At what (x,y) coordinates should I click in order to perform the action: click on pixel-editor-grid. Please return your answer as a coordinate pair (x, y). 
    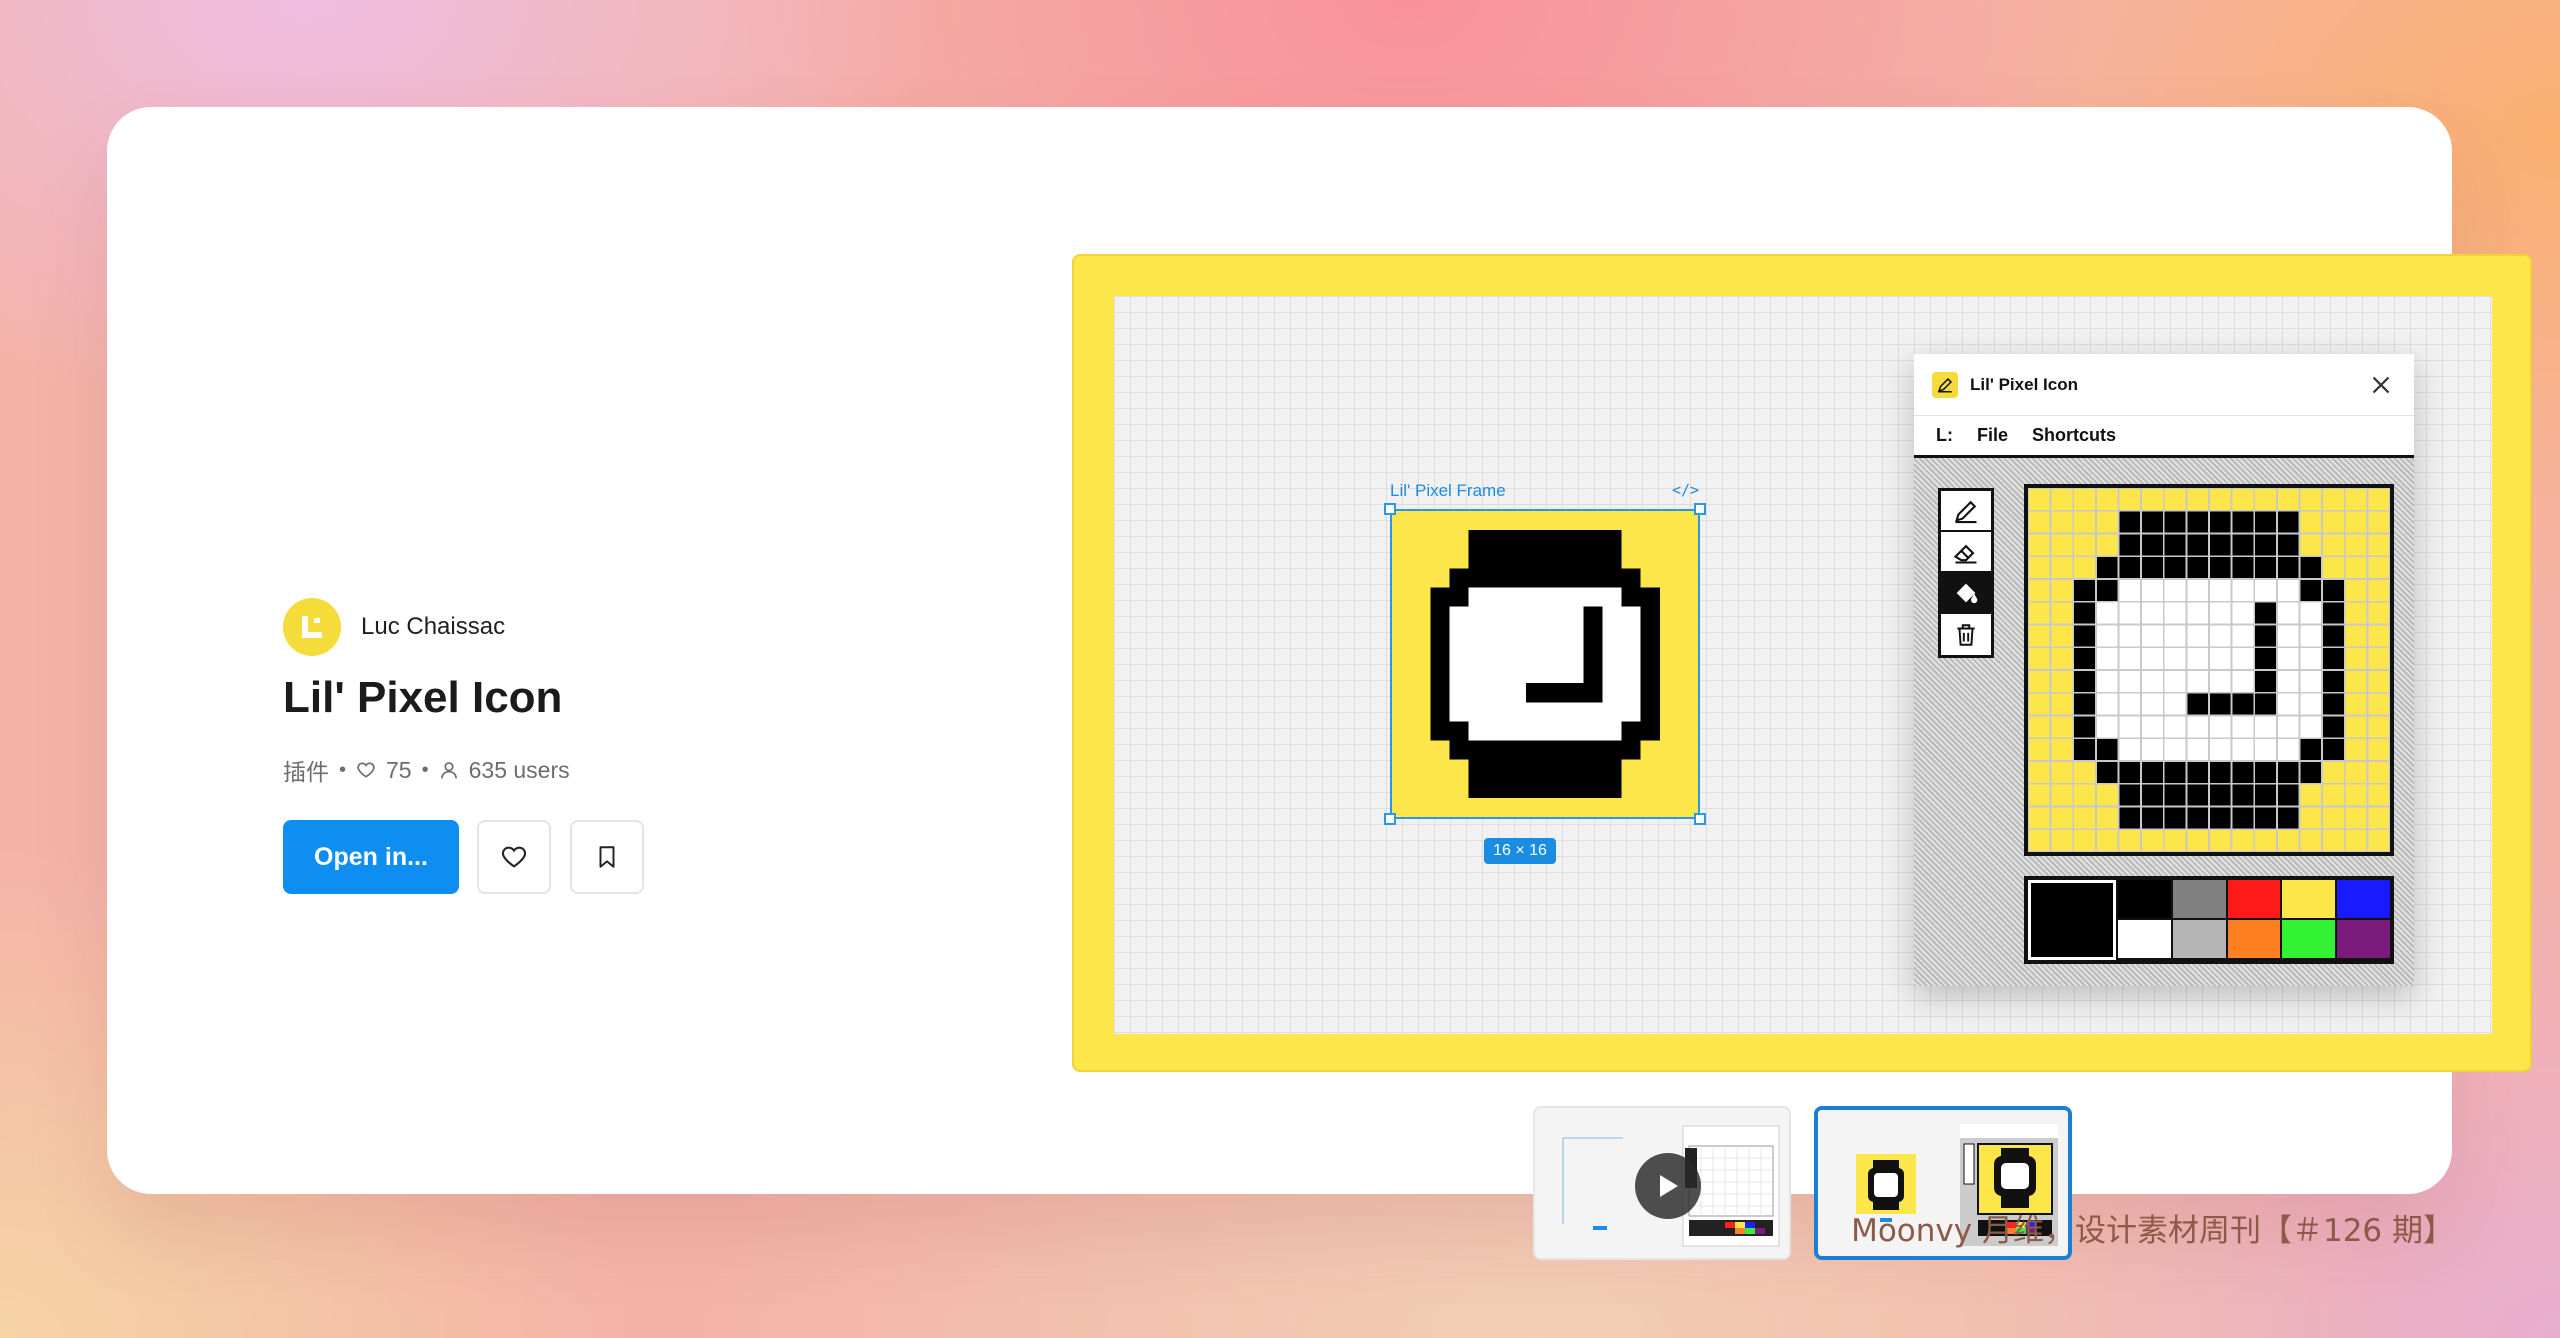
    Looking at the image, I should click on (2209, 670).